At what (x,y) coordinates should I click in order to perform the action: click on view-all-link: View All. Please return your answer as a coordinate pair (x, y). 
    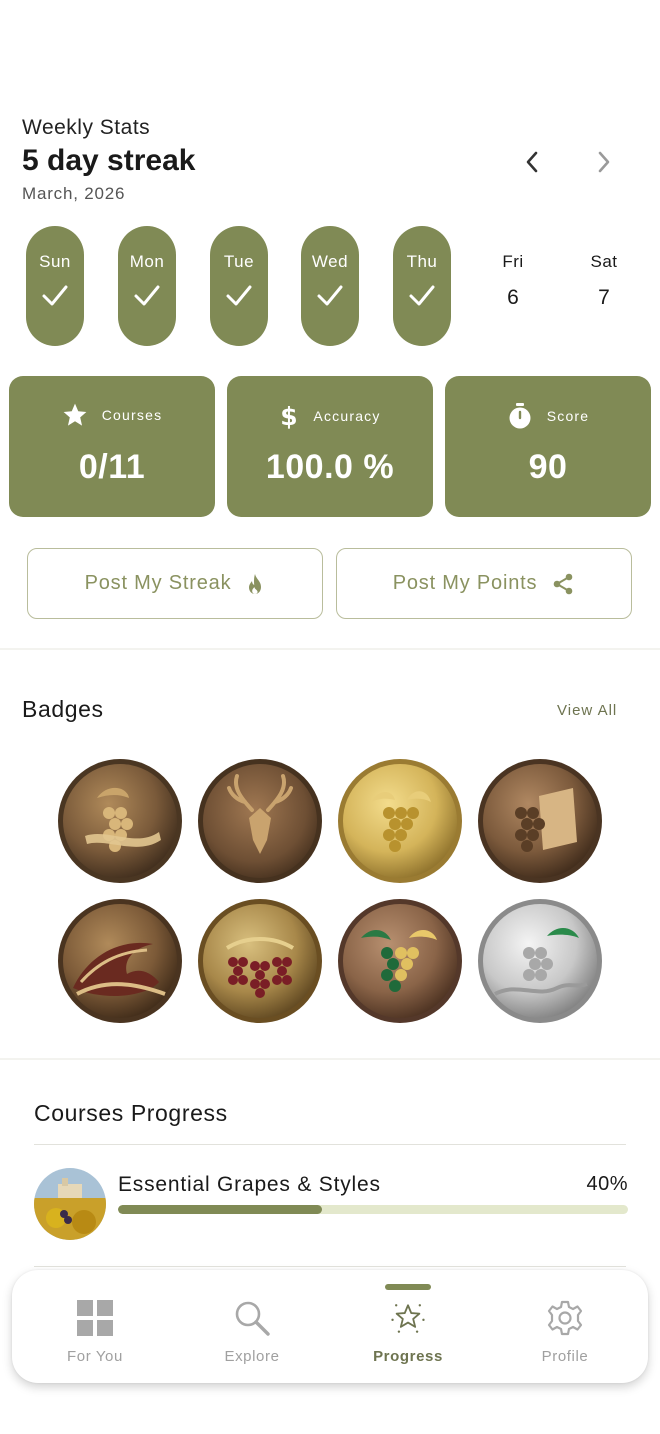
    Looking at the image, I should click on (587, 710).